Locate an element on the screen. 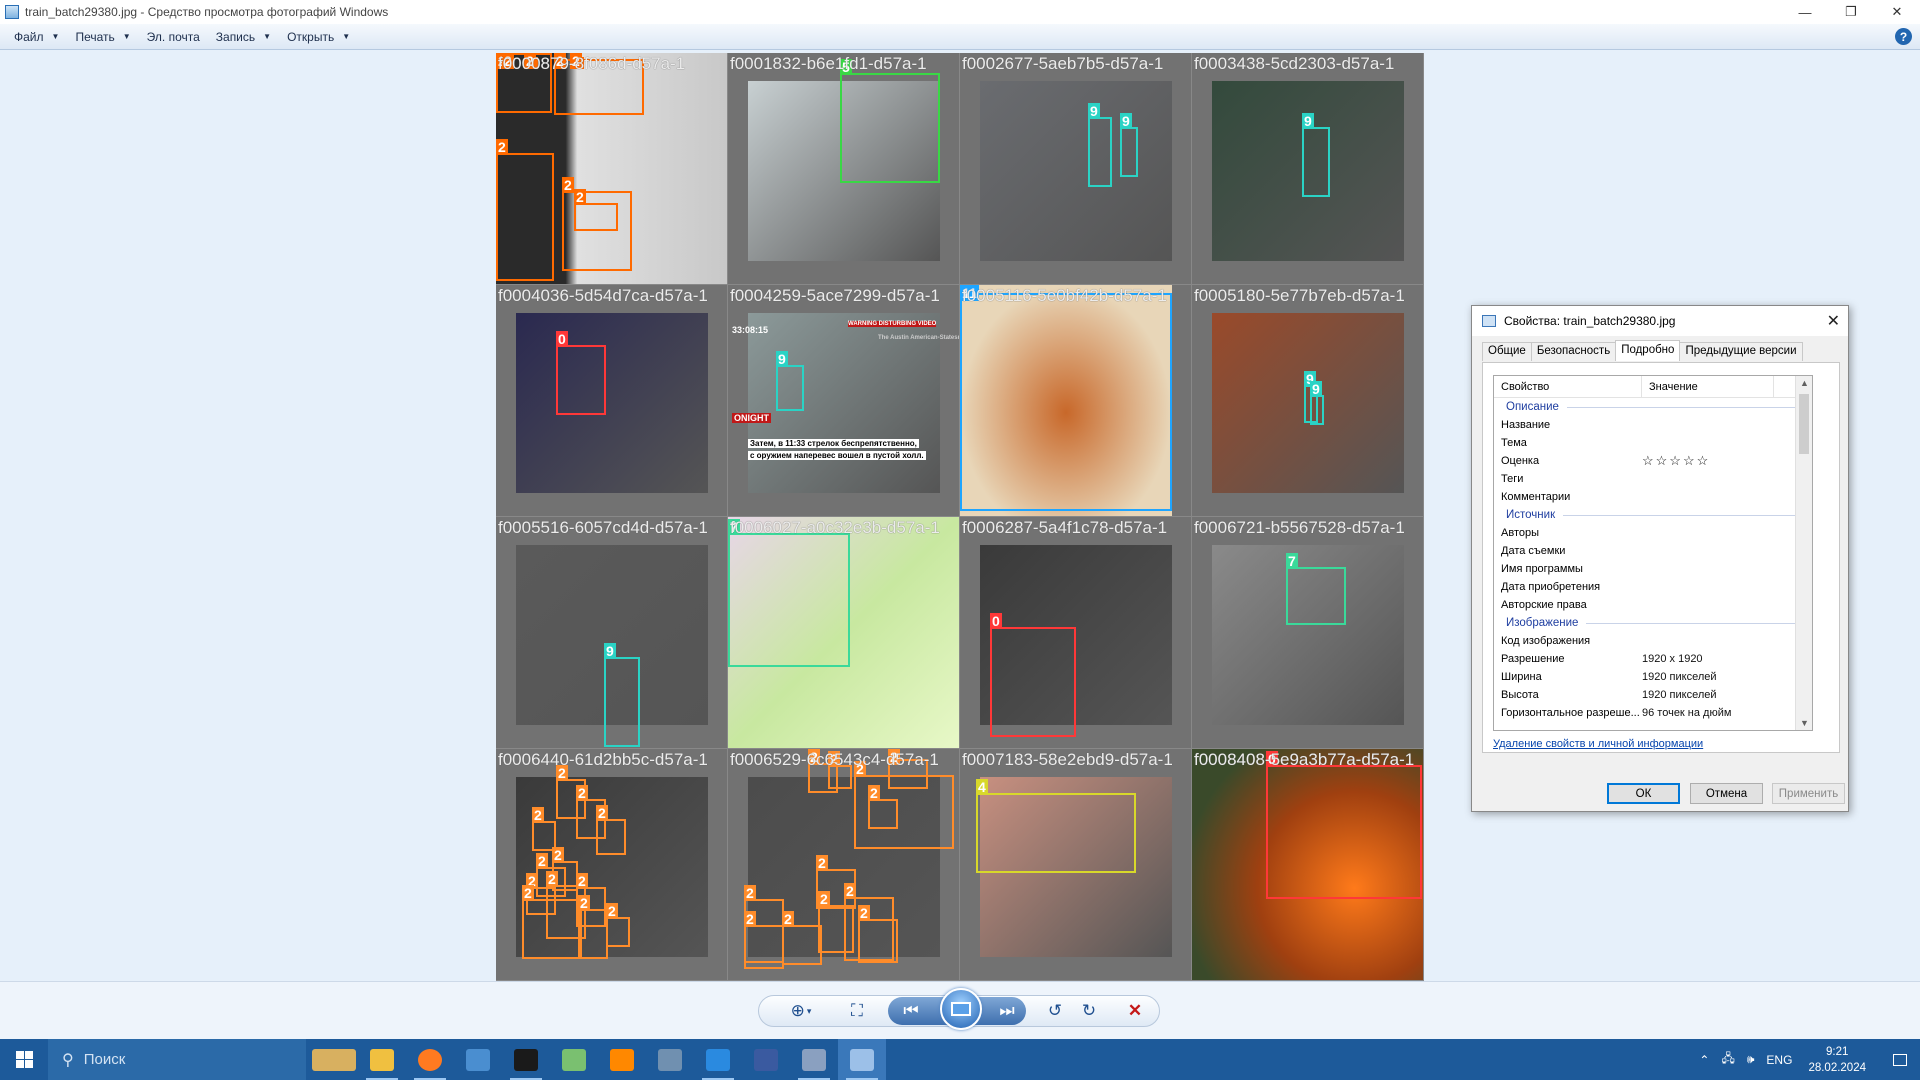 The width and height of the screenshot is (1920, 1080). menu-item-3: Запись▼ is located at coordinates (243, 37).